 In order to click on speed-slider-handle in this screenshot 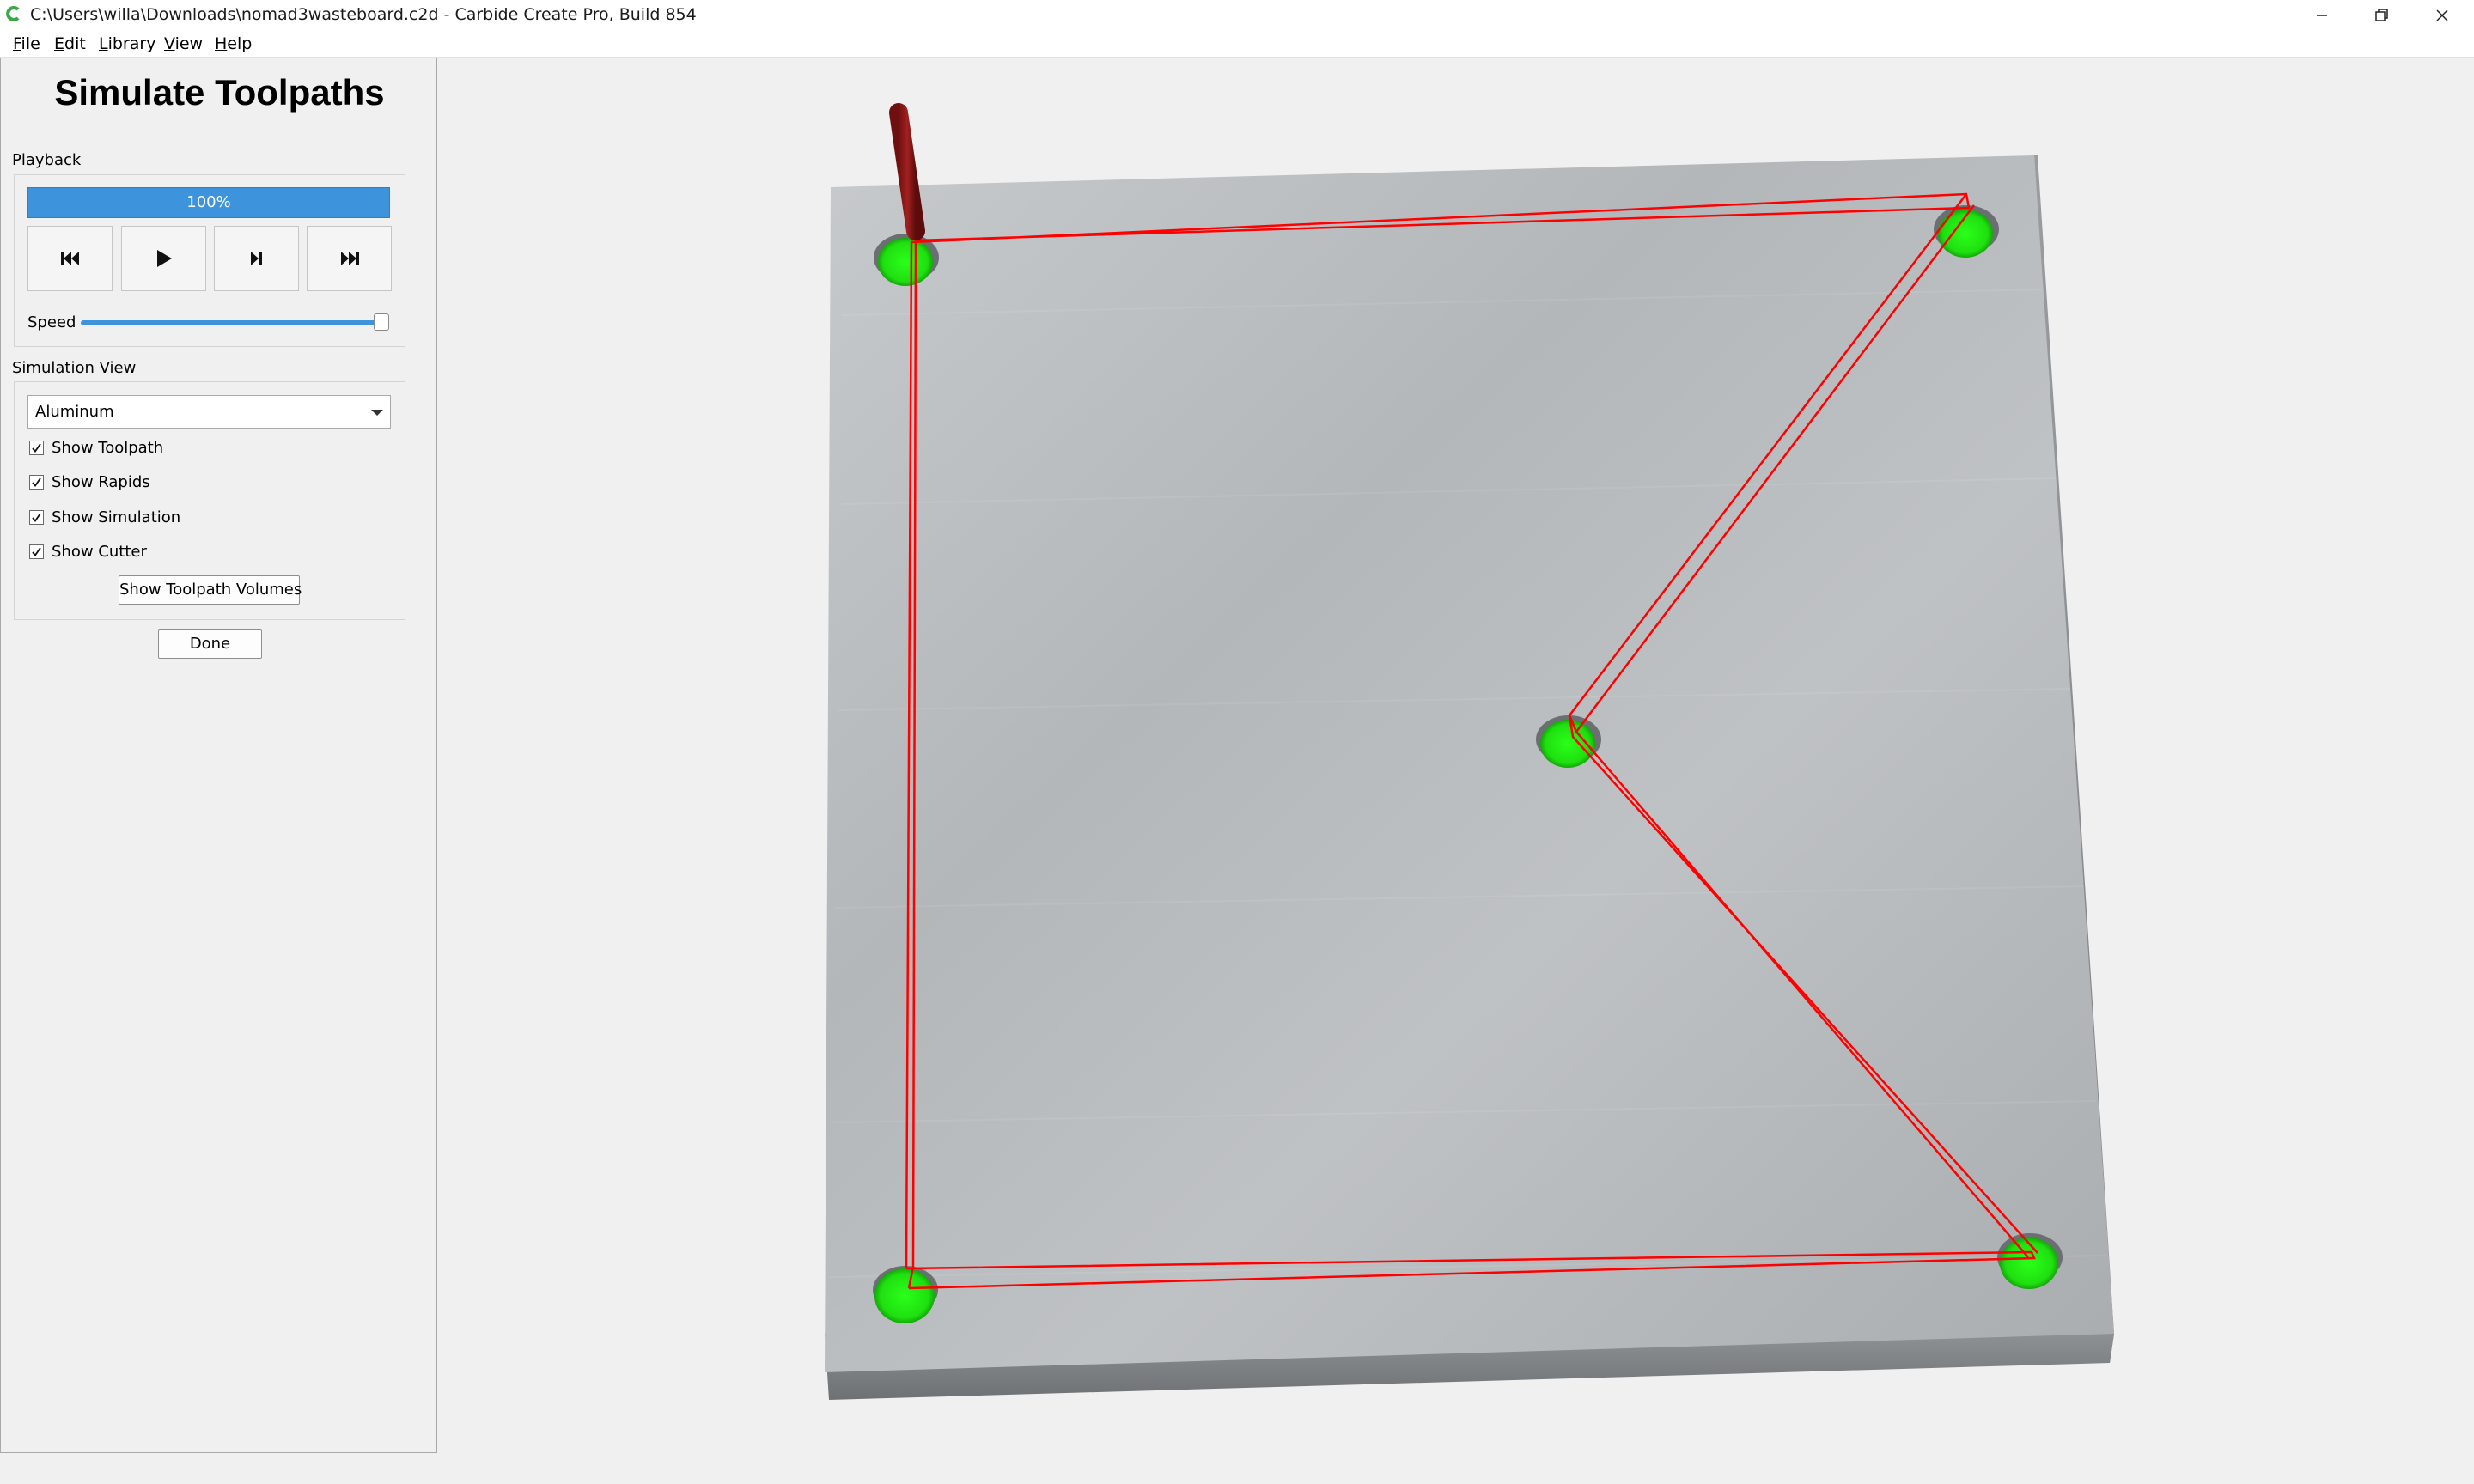, I will do `click(381, 322)`.